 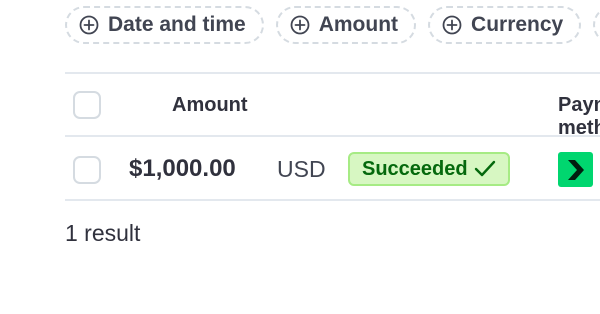 I want to click on amount-value: $1,000.00, so click(x=182, y=168).